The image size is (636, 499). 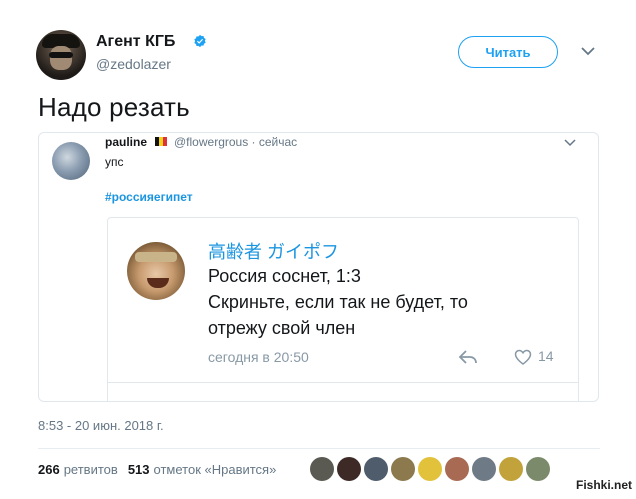 What do you see at coordinates (71, 161) in the screenshot?
I see `quoted-avatar` at bounding box center [71, 161].